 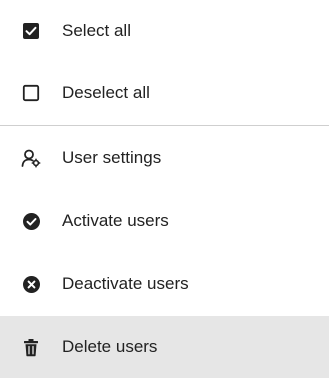 I want to click on menu-item-label: Activate users, so click(x=115, y=220).